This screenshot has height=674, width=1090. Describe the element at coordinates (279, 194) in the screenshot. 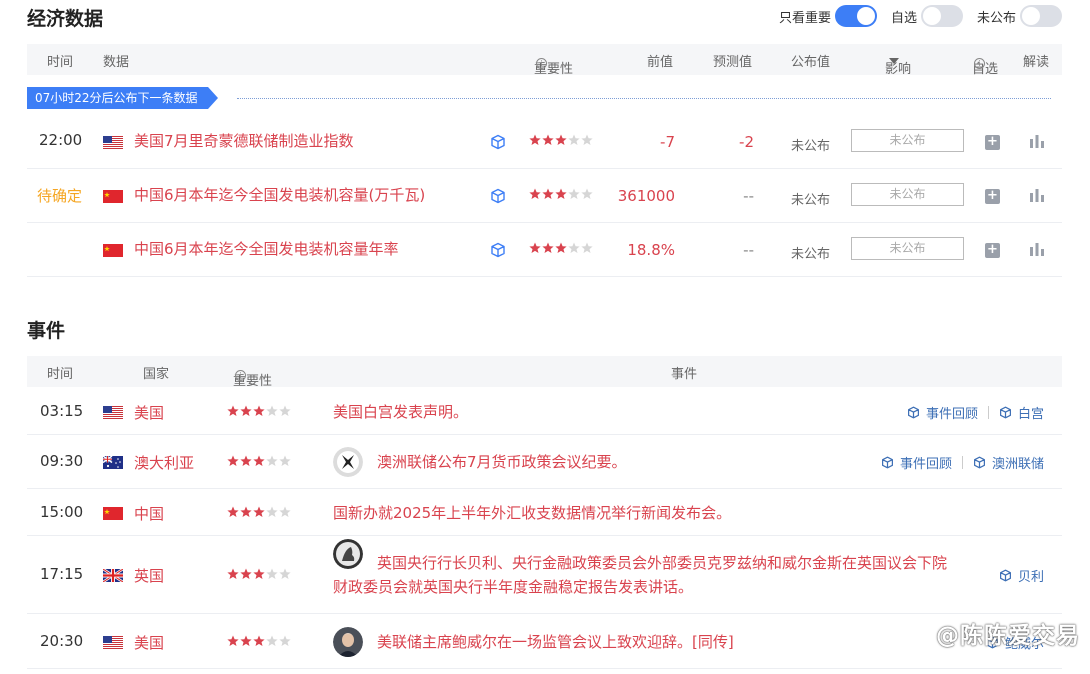

I see `econ-indicator-name: 中国6月本年迄今全国发电装机容量(万千瓦)` at that location.